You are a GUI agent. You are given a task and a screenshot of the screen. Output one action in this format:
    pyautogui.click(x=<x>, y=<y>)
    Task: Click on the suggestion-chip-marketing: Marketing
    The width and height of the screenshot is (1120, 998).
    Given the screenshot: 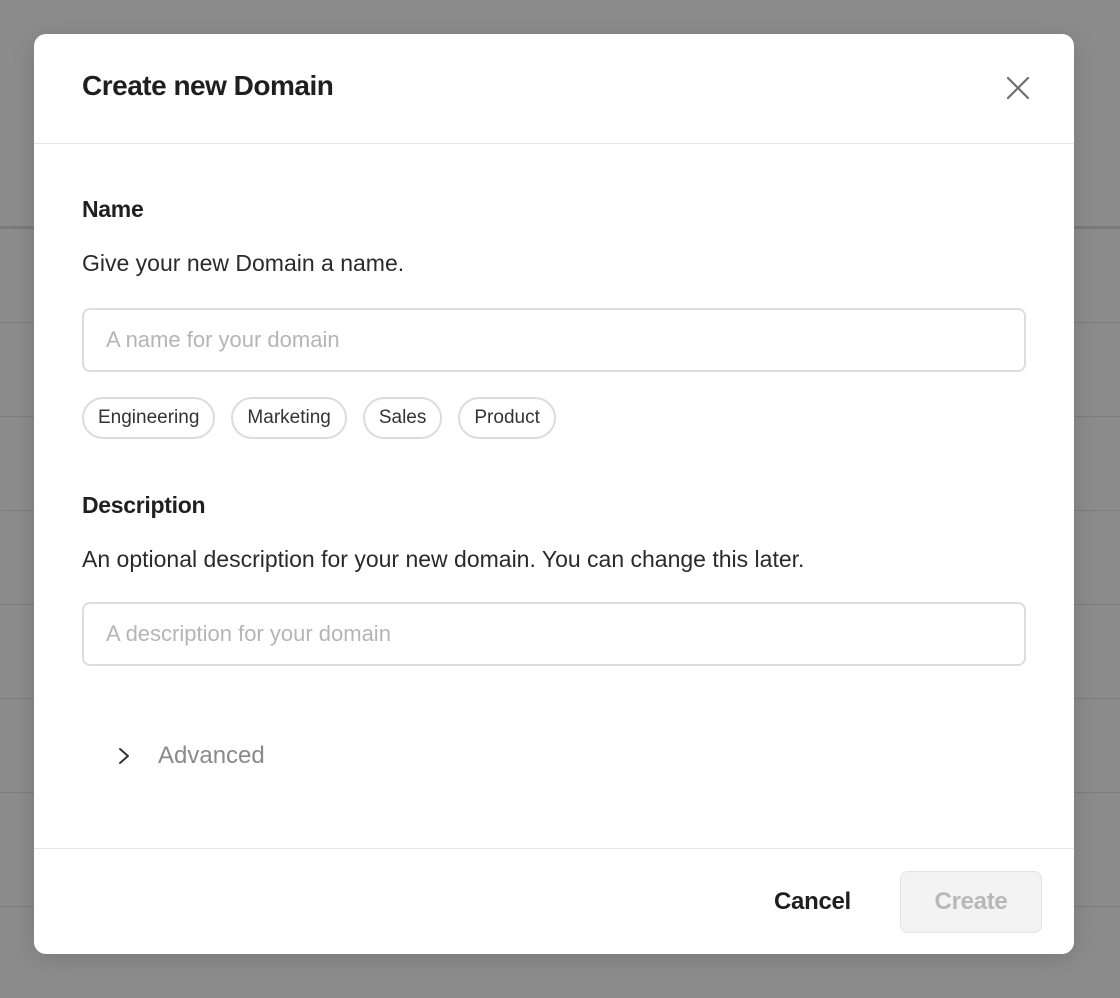 What is the action you would take?
    pyautogui.click(x=289, y=418)
    